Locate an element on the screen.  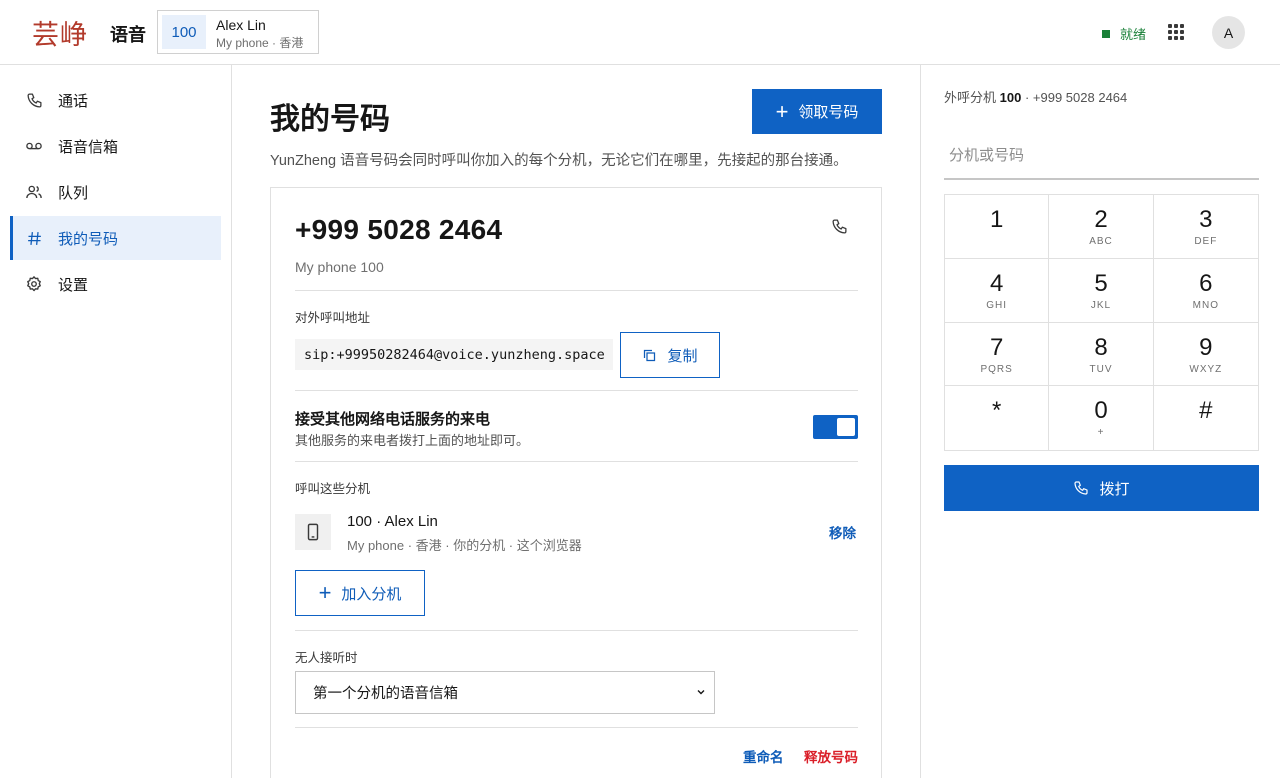
sidebar-item-queues: 队列 is located at coordinates (115, 192).